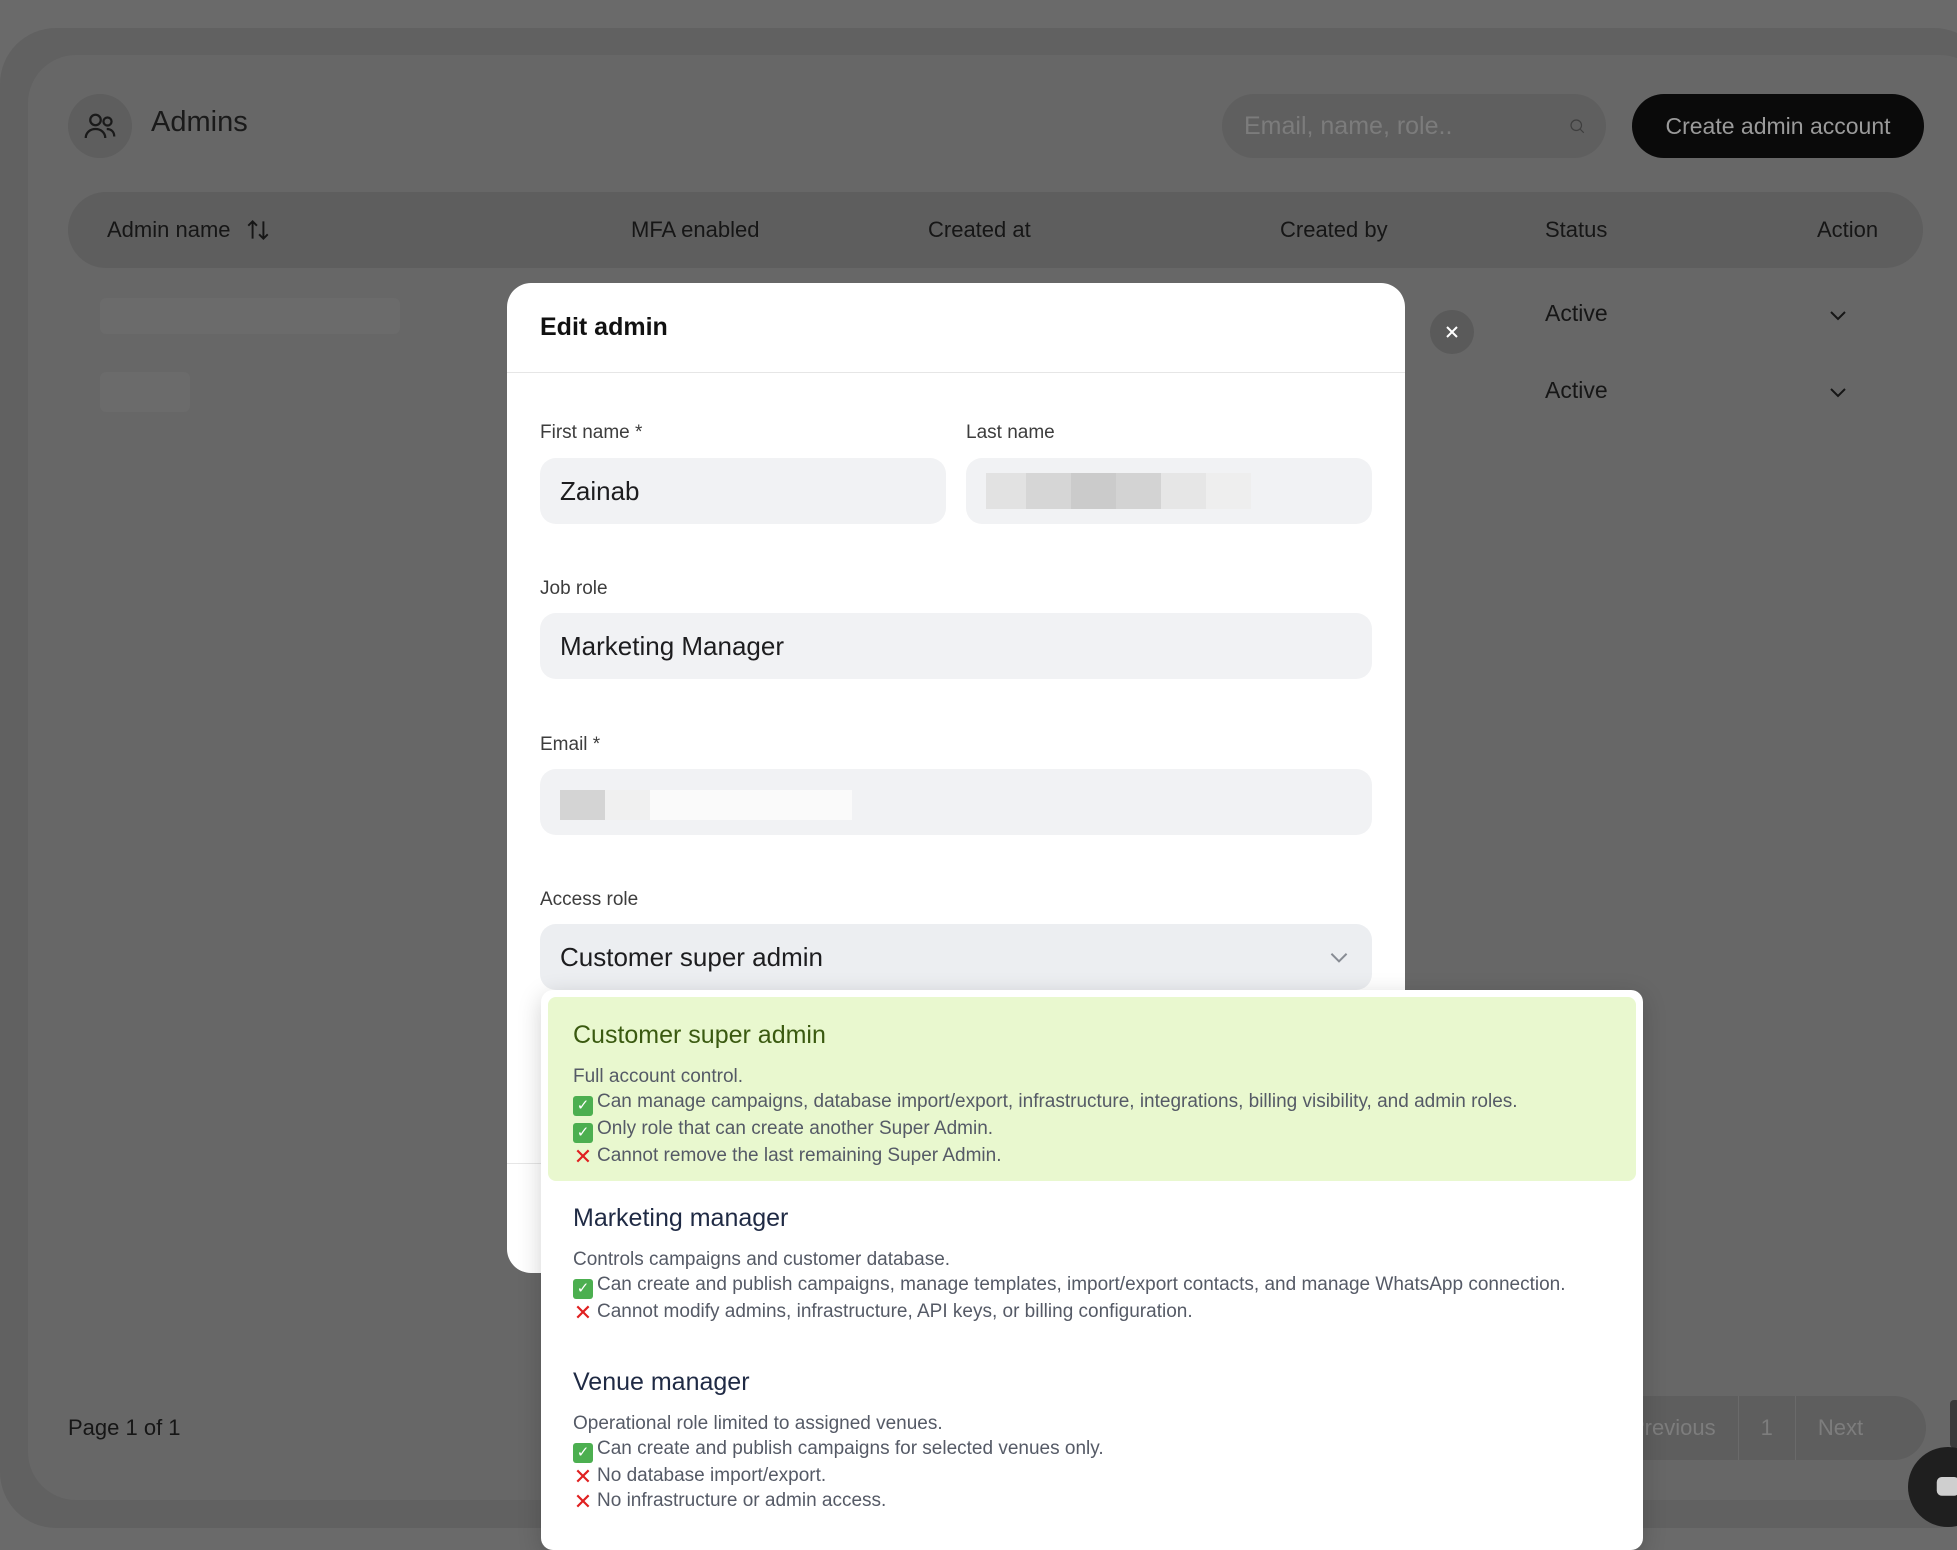  I want to click on column-mfa-enabled: MFA enabled, so click(695, 229).